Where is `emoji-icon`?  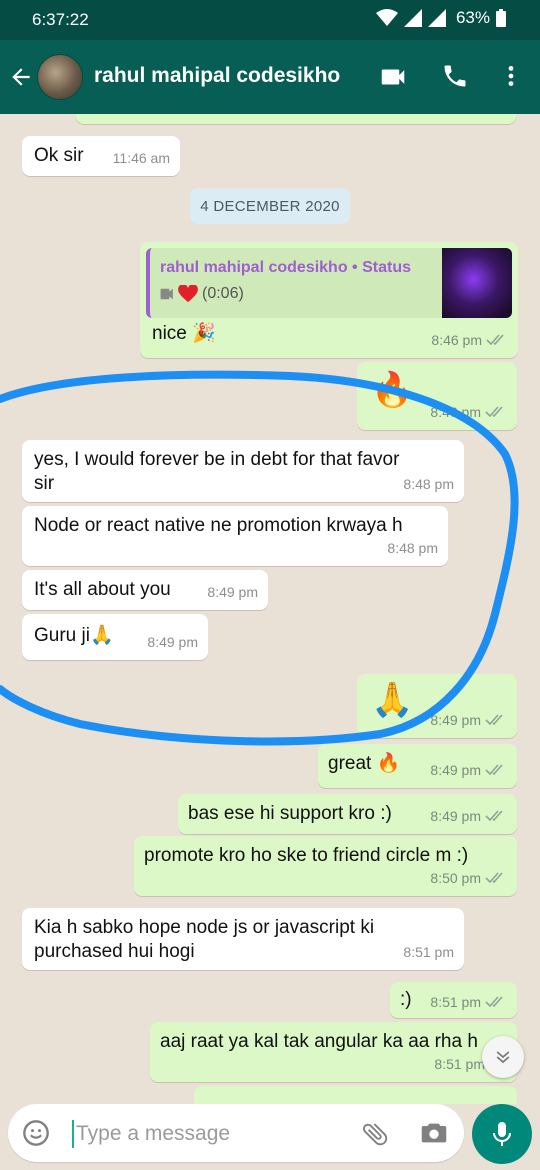 emoji-icon is located at coordinates (36, 1133).